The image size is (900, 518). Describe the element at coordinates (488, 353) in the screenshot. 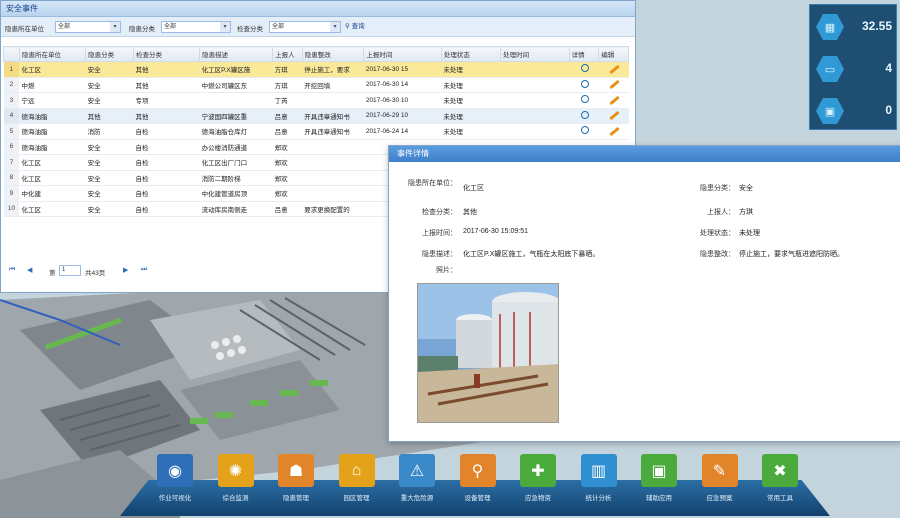

I see `hazard-photo` at that location.